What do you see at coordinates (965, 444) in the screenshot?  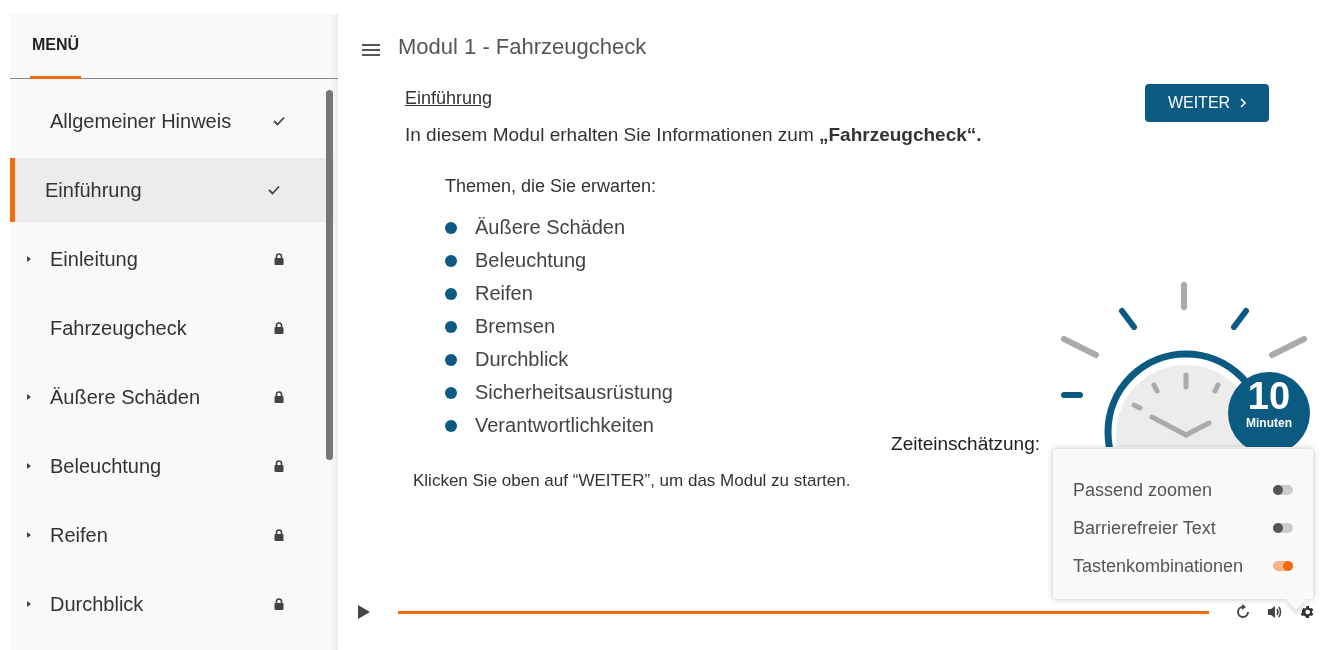 I see `time-estimate-label: Zeiteinschätzung:` at bounding box center [965, 444].